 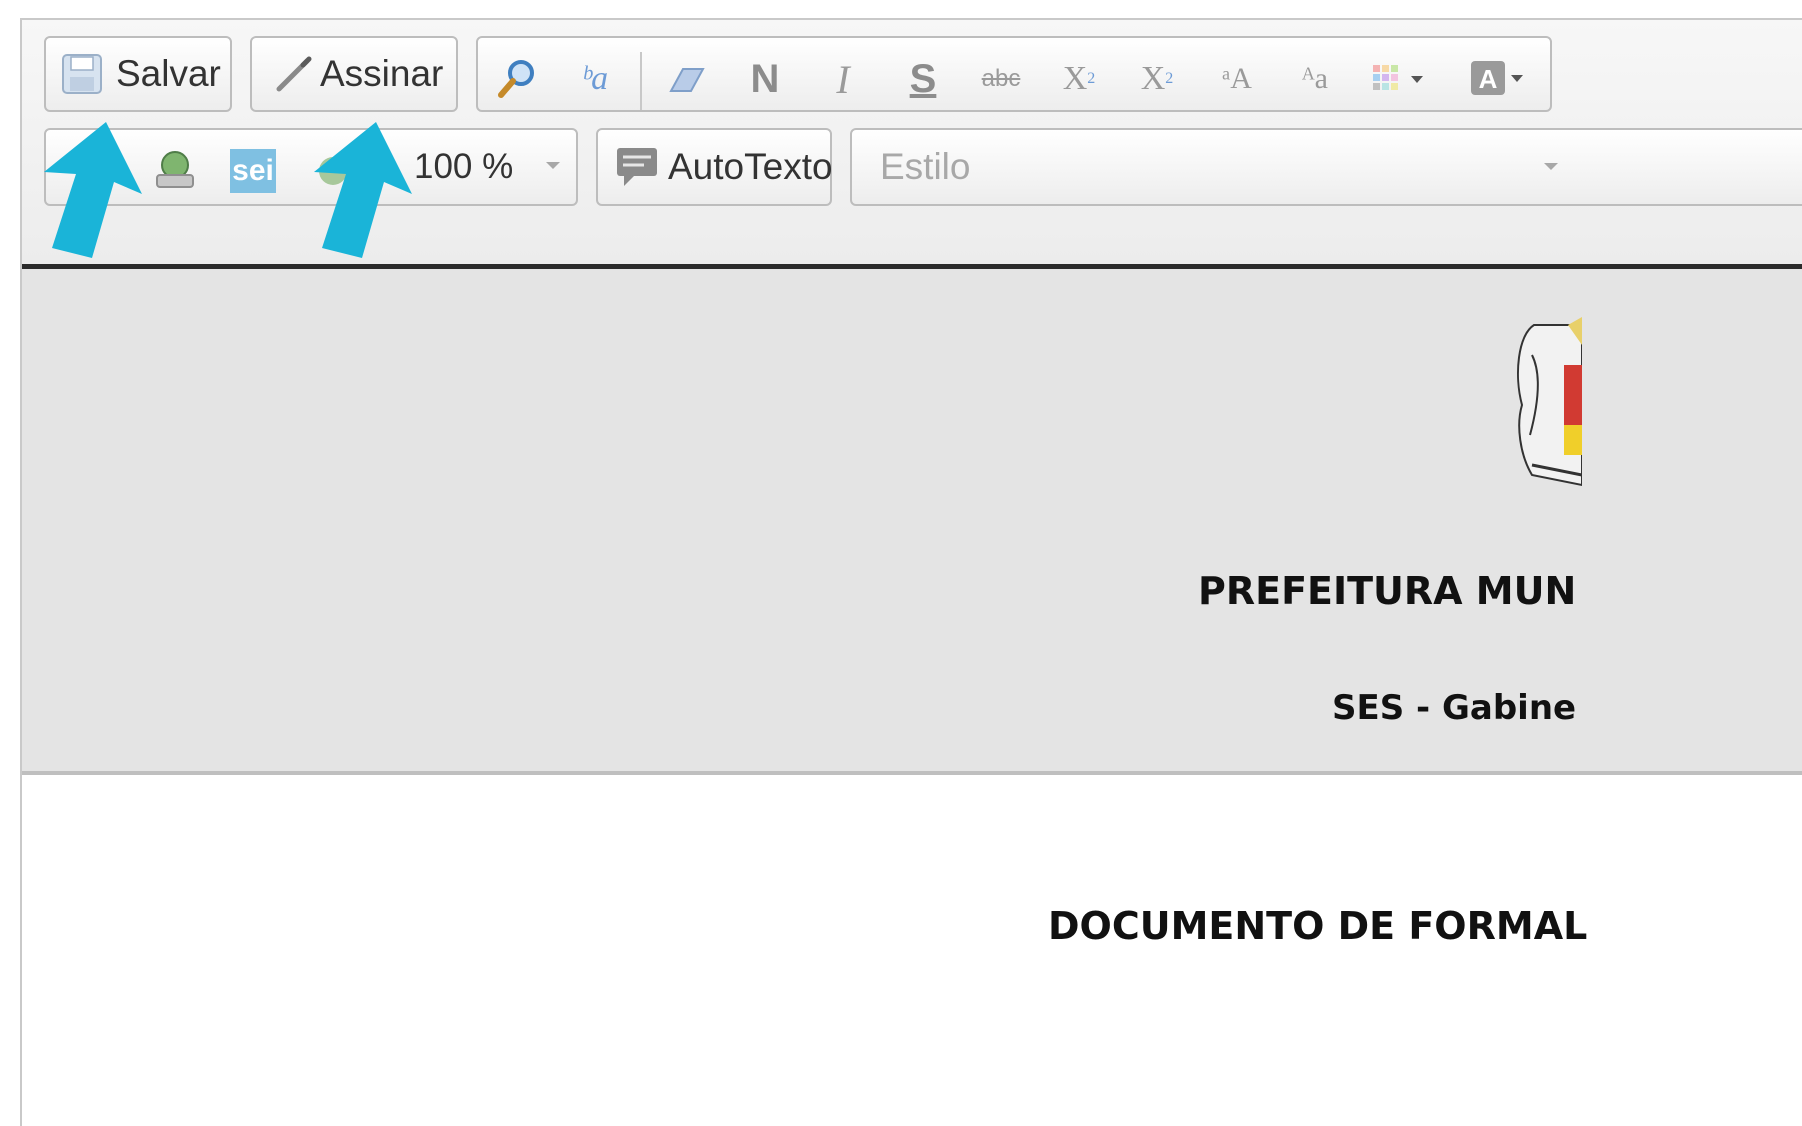 What do you see at coordinates (363, 190) in the screenshot?
I see `arrow-annotation-sign` at bounding box center [363, 190].